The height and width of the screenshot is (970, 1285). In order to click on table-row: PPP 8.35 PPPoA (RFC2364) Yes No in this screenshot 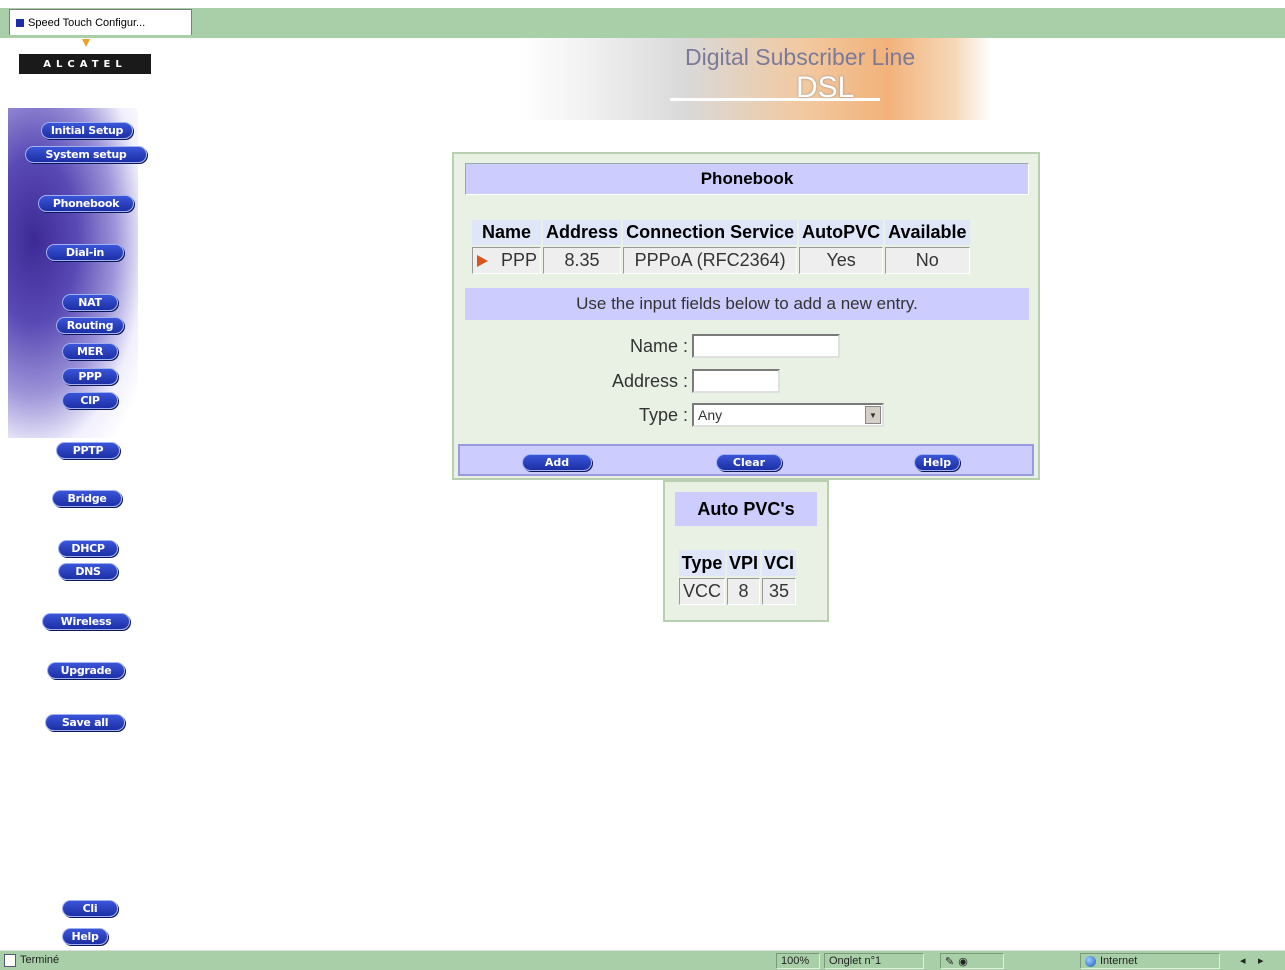, I will do `click(721, 260)`.